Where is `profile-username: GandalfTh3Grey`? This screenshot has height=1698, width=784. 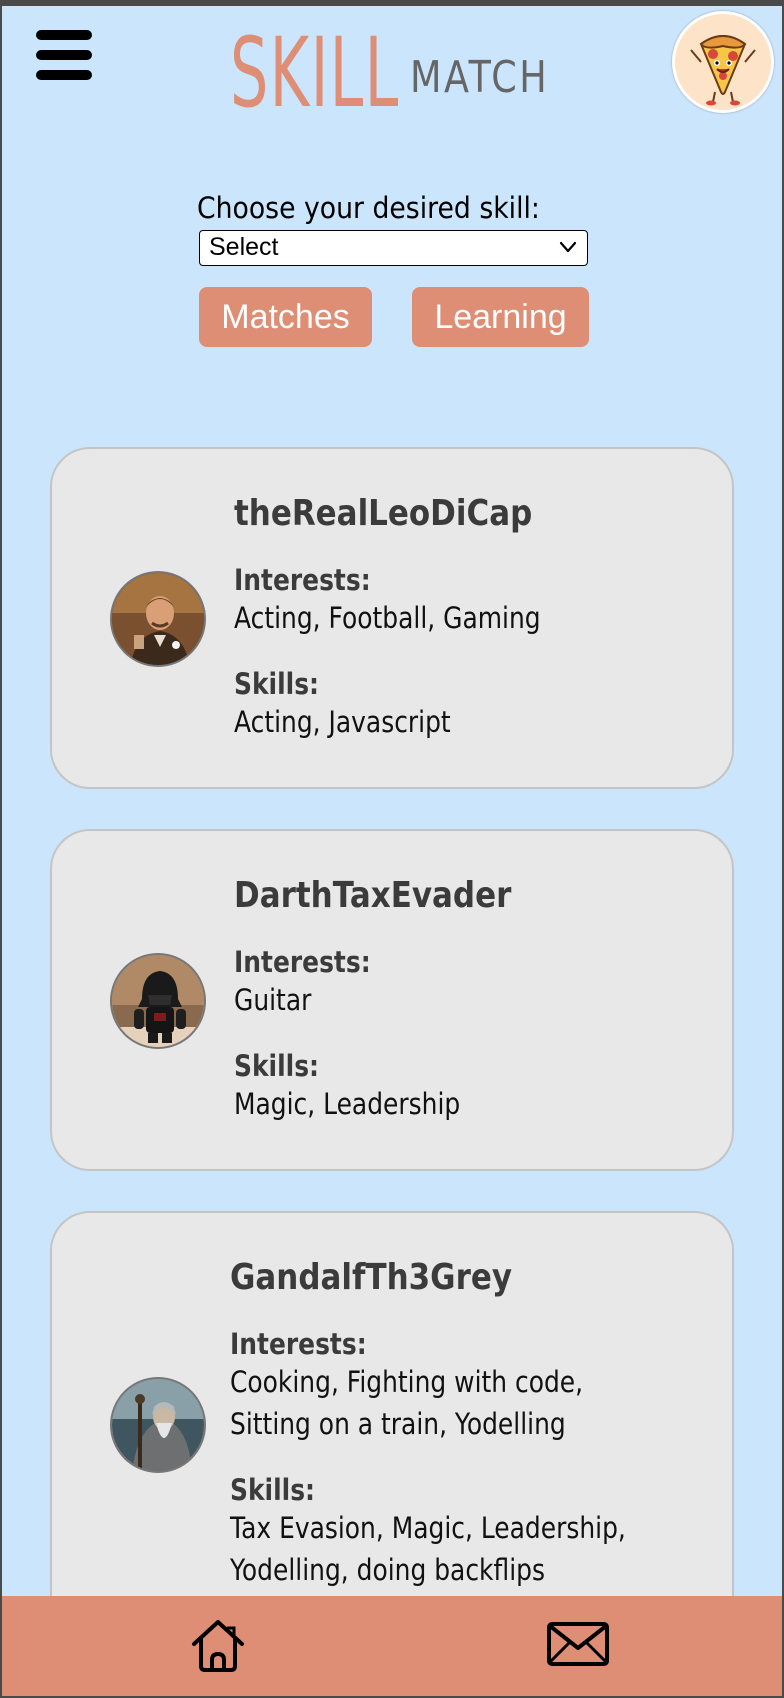
profile-username: GandalfTh3Grey is located at coordinates (371, 1277).